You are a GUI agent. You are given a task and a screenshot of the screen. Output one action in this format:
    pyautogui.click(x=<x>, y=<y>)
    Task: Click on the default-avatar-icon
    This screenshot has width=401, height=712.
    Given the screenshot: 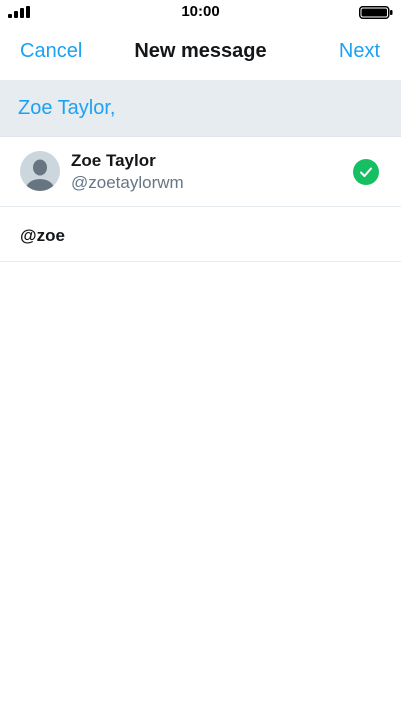 What is the action you would take?
    pyautogui.click(x=40, y=171)
    